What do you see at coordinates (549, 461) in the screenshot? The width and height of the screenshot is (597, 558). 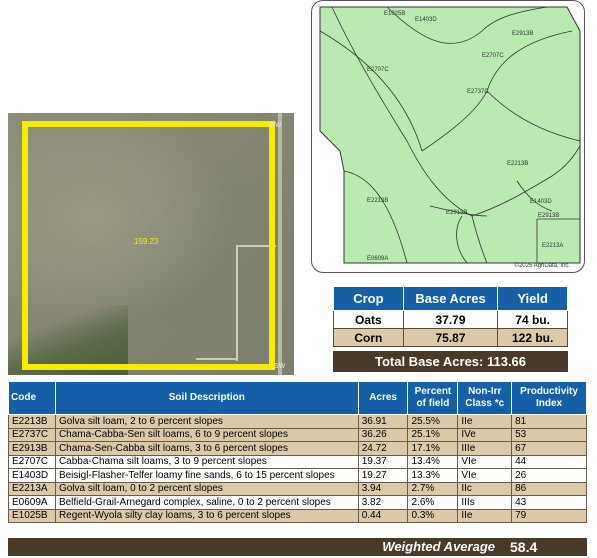 I see `soil-index: 44` at bounding box center [549, 461].